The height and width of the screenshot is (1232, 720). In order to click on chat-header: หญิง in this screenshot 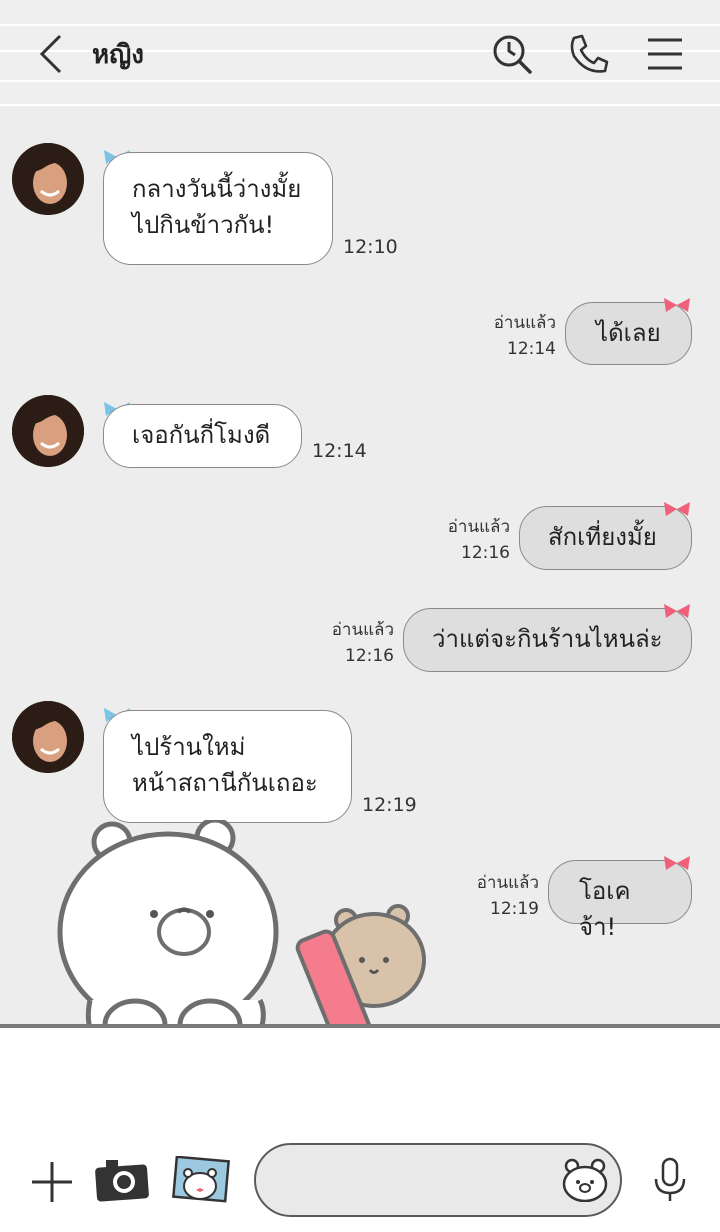, I will do `click(360, 53)`.